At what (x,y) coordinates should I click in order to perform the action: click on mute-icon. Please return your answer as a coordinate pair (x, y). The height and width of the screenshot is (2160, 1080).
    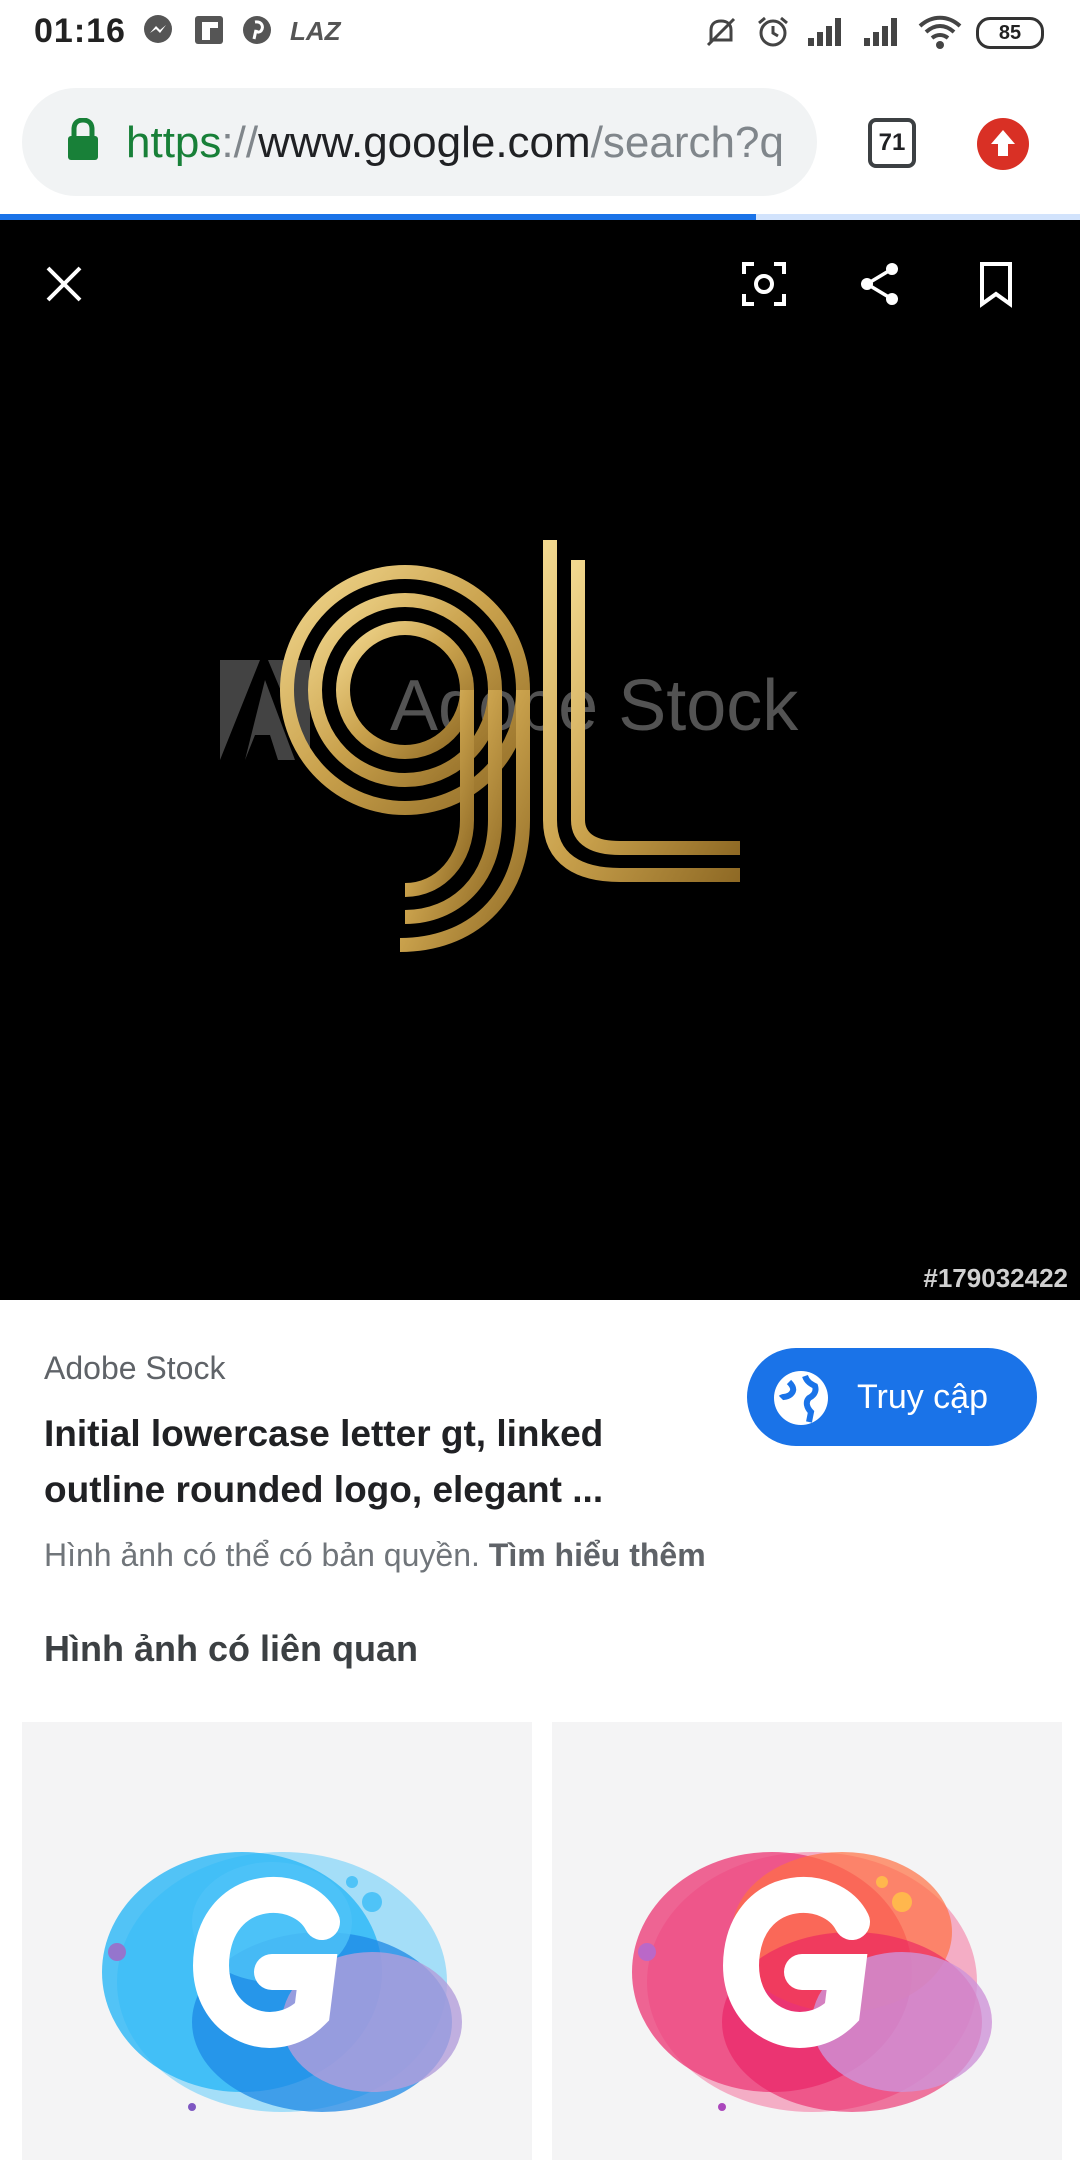
    Looking at the image, I should click on (721, 34).